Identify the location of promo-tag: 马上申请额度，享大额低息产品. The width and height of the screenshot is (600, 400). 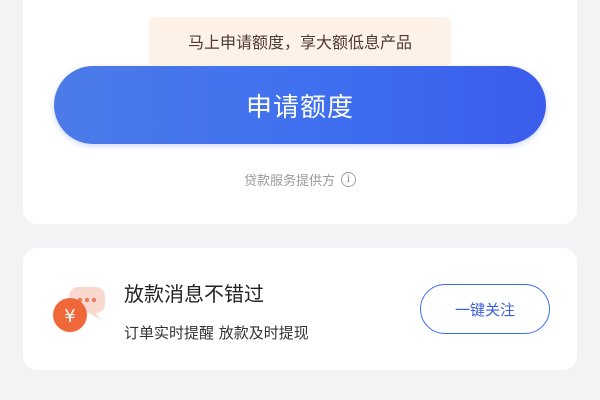
(300, 41).